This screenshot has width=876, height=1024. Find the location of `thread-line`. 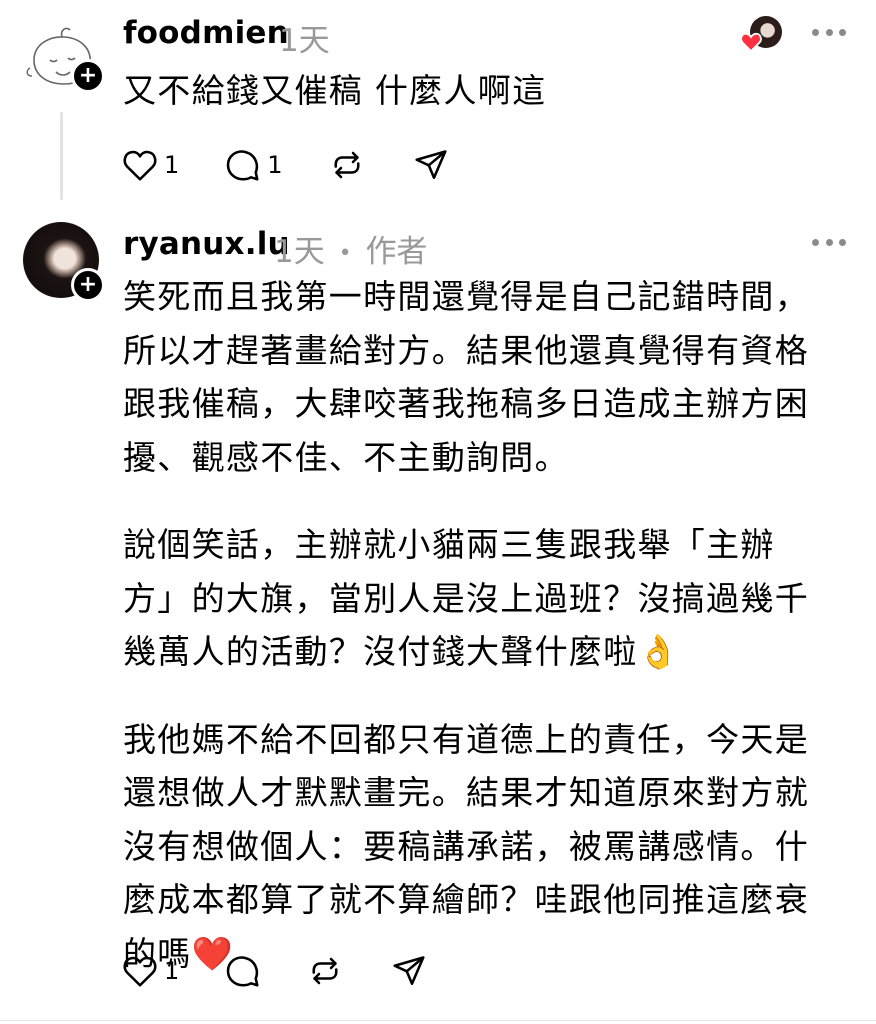

thread-line is located at coordinates (61, 156).